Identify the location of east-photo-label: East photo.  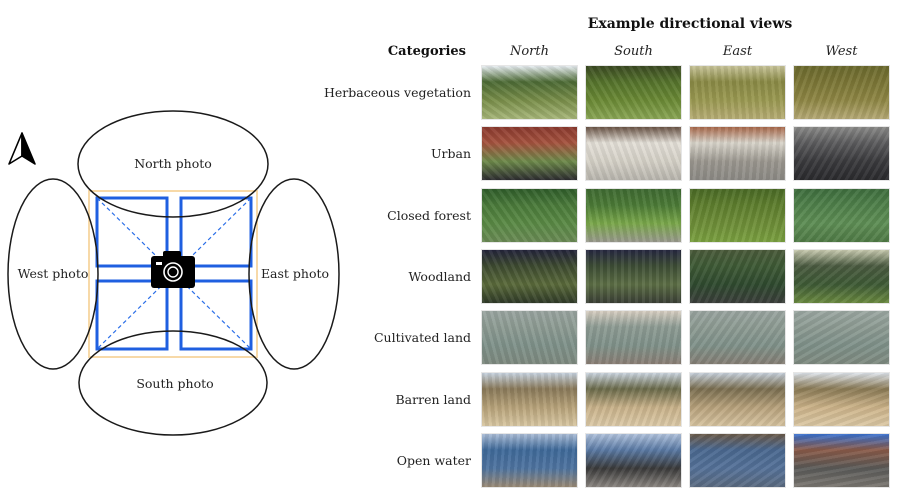
(295, 273).